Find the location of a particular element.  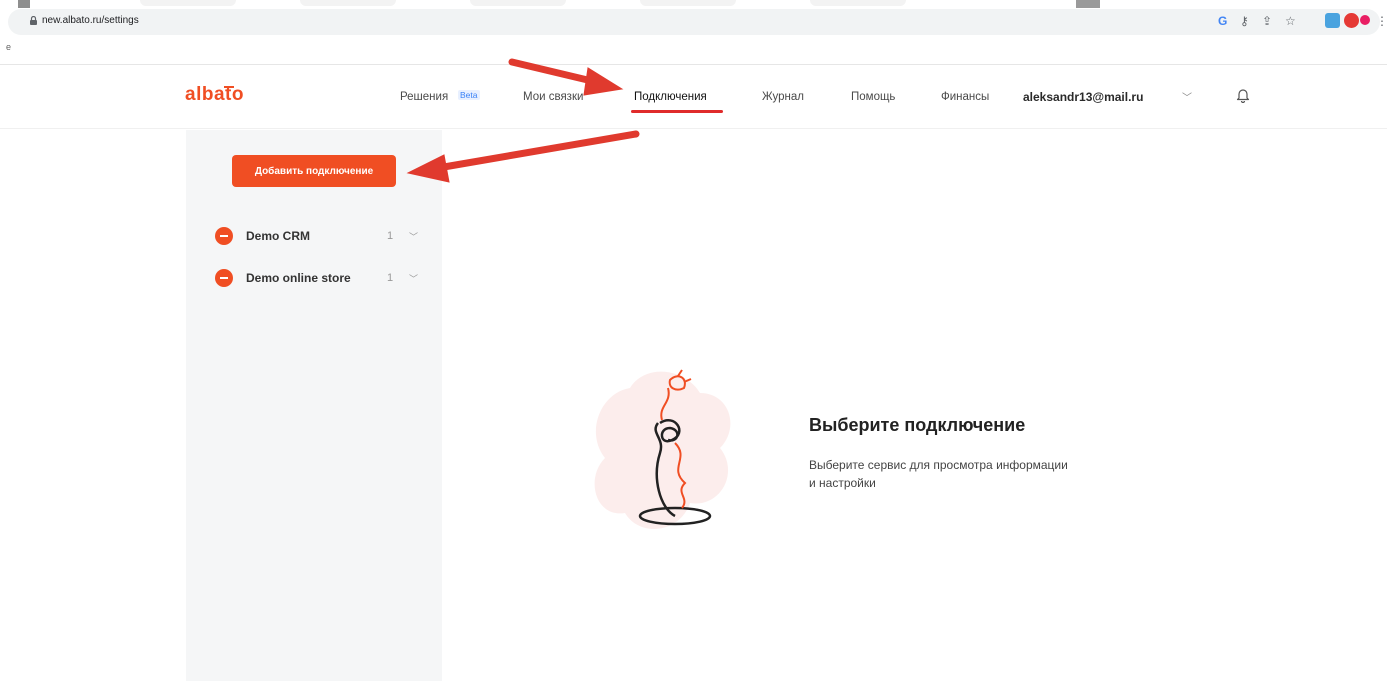

nav-solutions: Решения is located at coordinates (424, 97).